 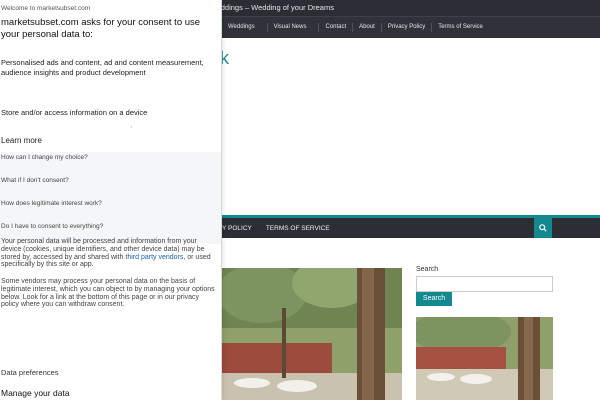 What do you see at coordinates (21, 140) in the screenshot?
I see `learn-more-heading: Learn more` at bounding box center [21, 140].